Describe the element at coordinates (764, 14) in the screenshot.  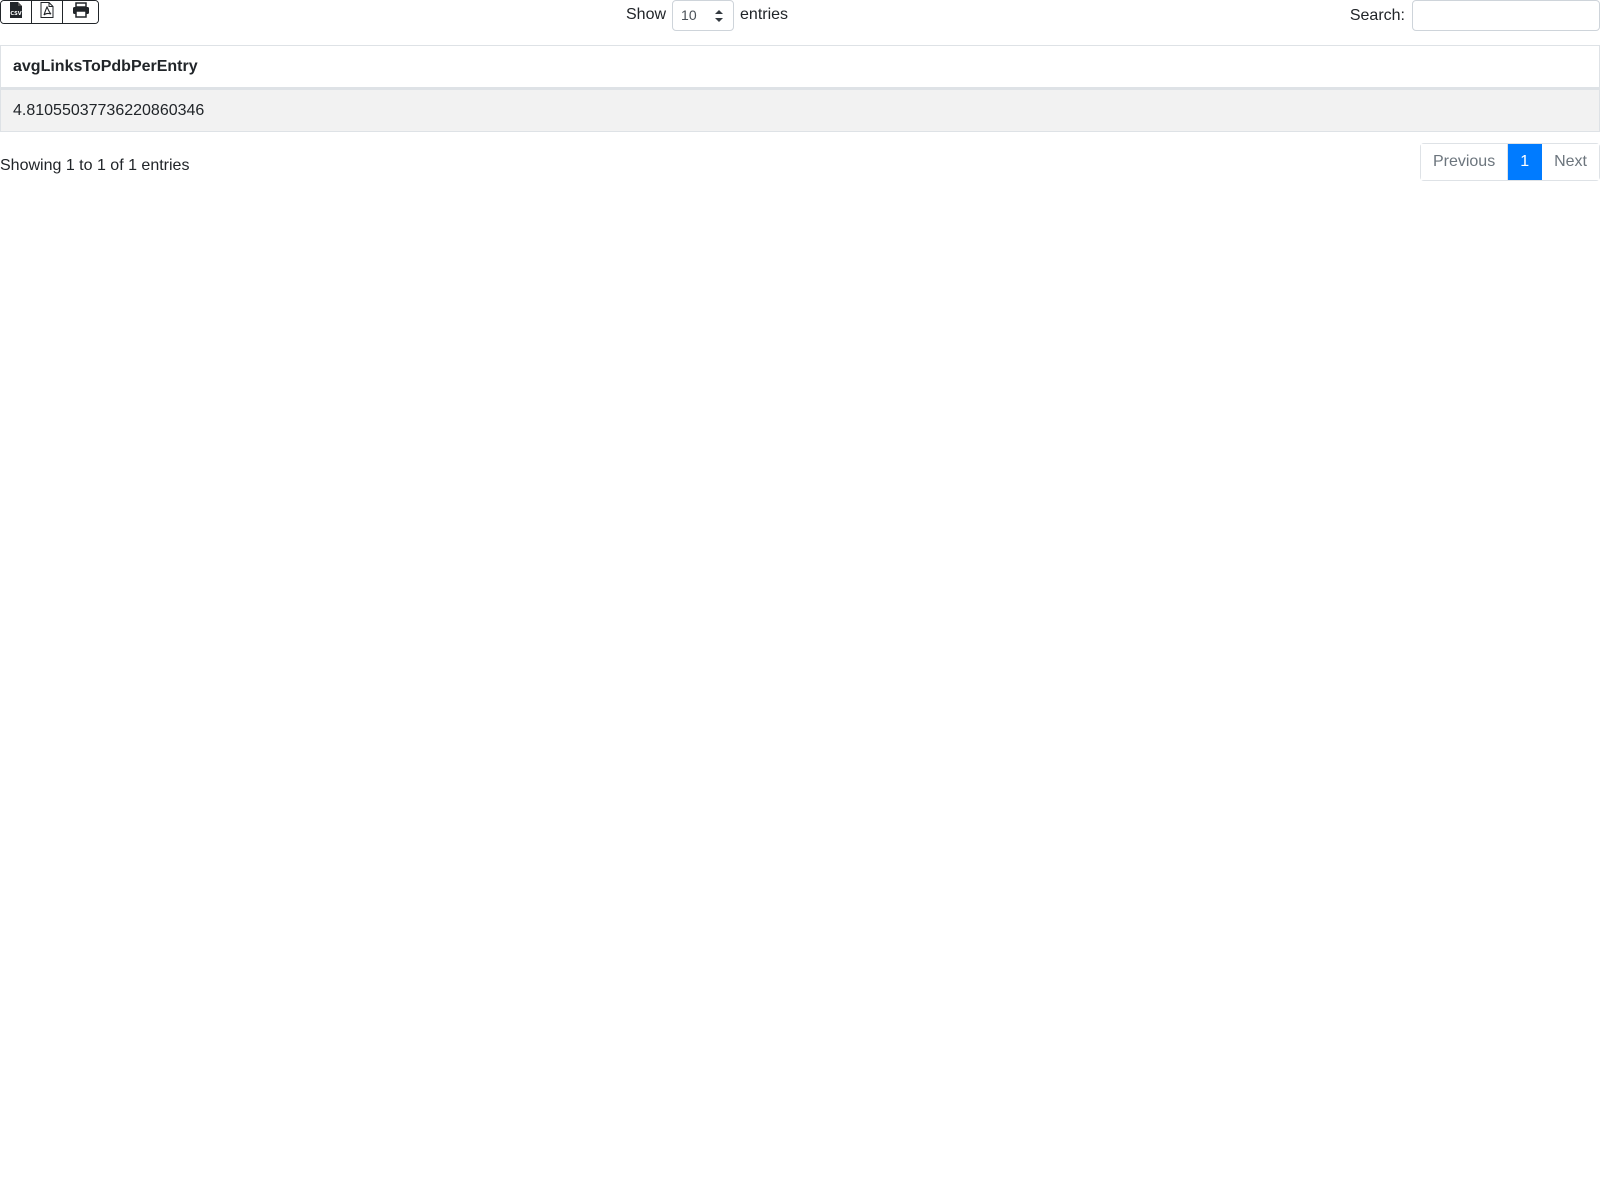
I see `length-suffix-label: entries` at that location.